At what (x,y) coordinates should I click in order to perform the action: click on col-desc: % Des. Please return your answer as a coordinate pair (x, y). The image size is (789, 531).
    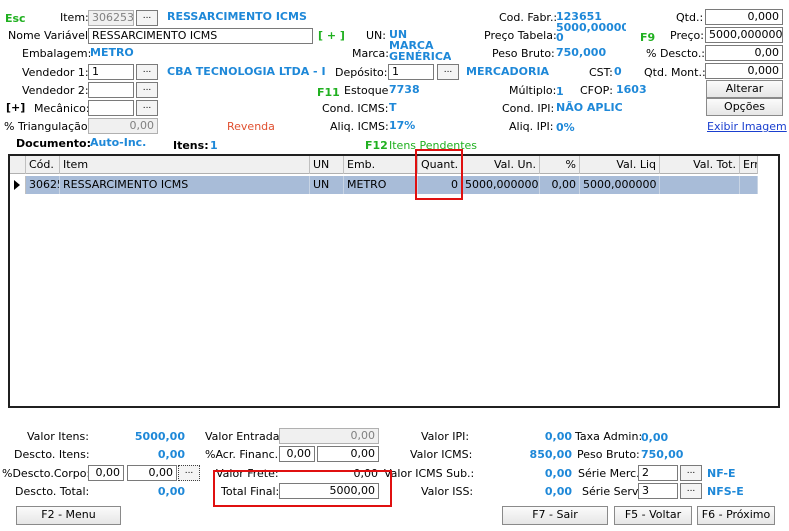
    Looking at the image, I should click on (560, 165).